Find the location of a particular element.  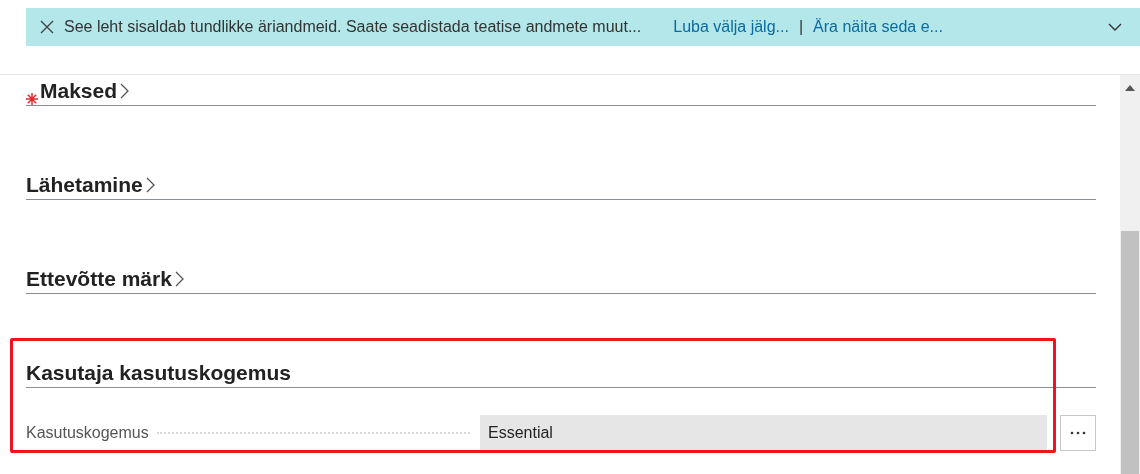

expand-button is located at coordinates (1115, 27).